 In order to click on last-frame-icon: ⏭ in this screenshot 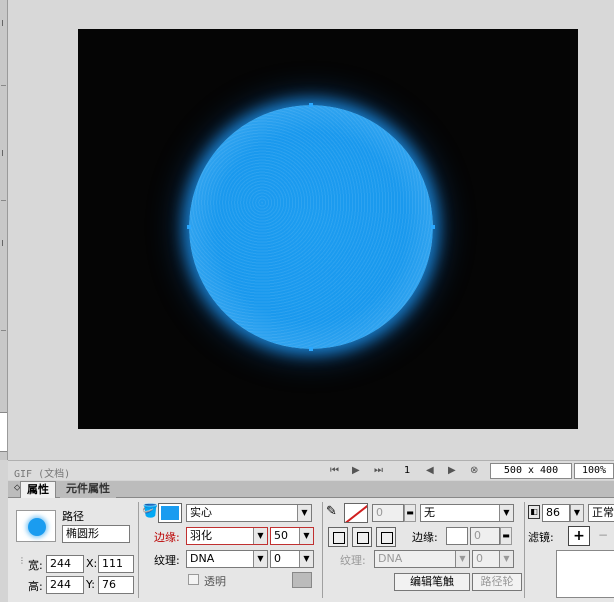, I will do `click(378, 470)`.